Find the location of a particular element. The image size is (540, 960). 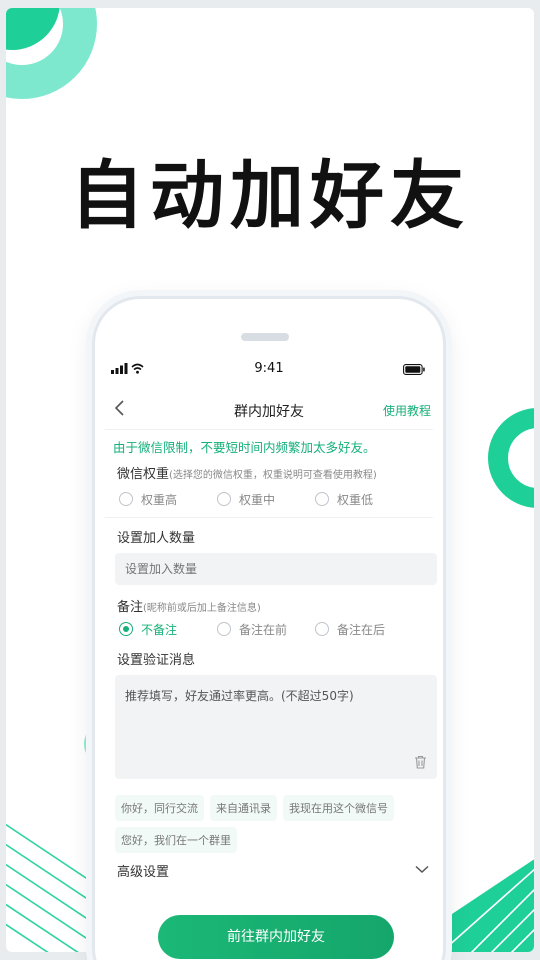

radio-remark-before: 备注在前 is located at coordinates (266, 629).